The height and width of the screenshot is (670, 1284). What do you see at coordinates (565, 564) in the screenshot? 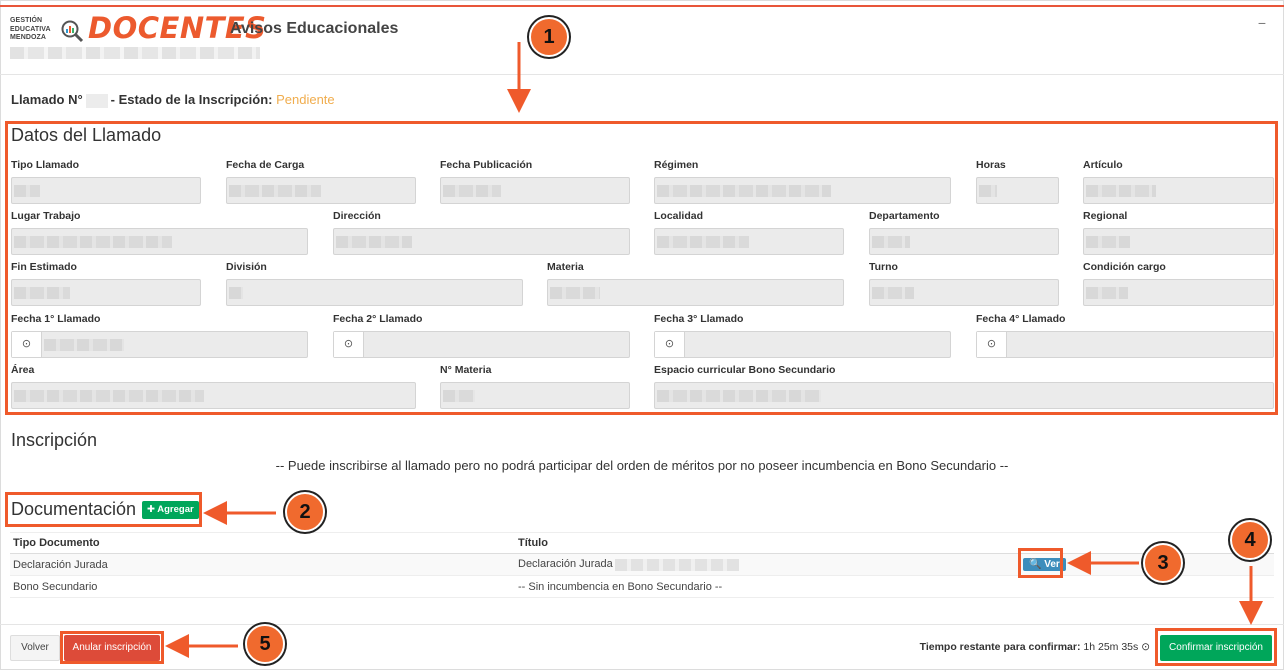
I see `titulo-text: Declaración Jurada` at bounding box center [565, 564].